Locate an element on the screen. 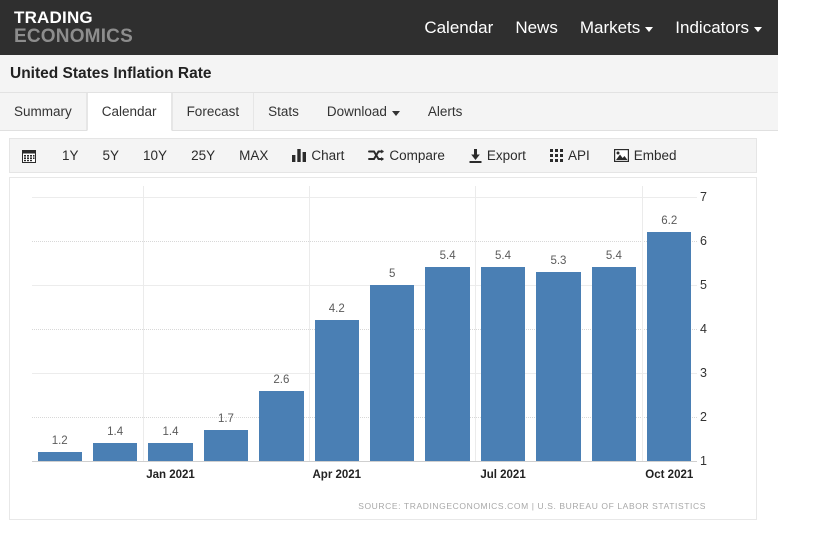  toolbar-label-5y: 5Y is located at coordinates (111, 155).